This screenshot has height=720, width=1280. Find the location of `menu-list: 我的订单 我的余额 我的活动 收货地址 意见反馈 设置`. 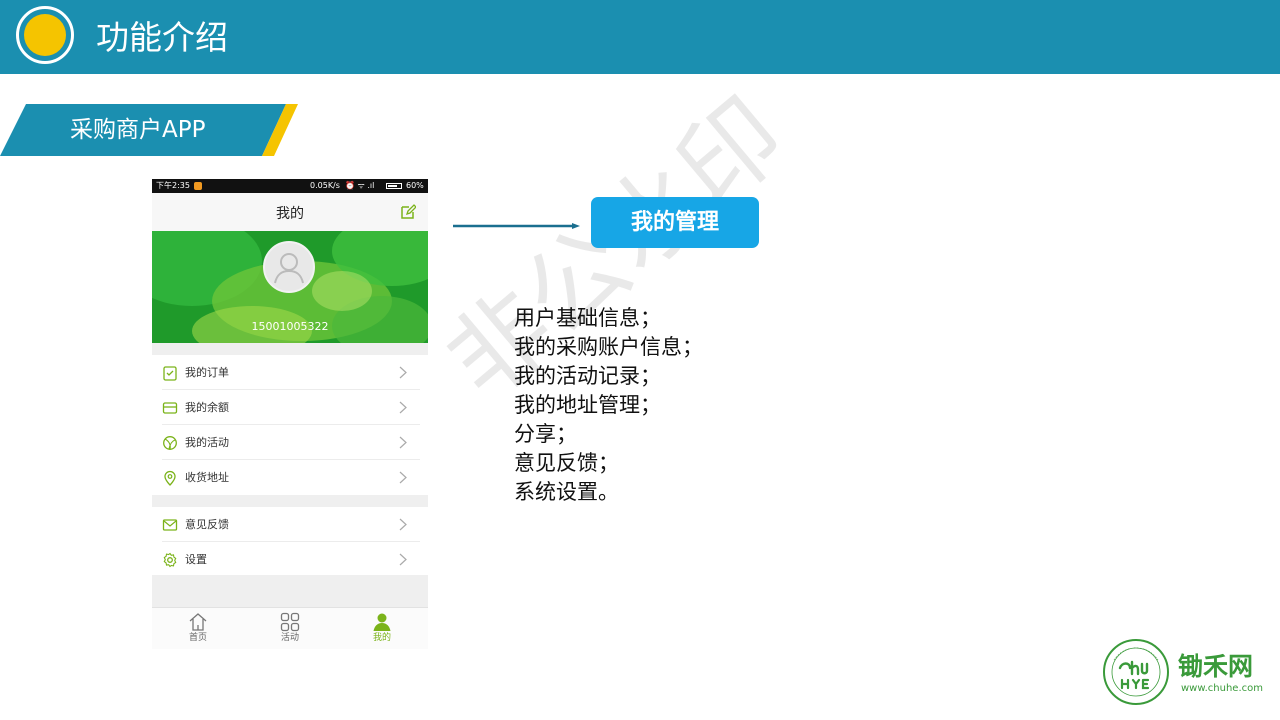

menu-list: 我的订单 我的余额 我的活动 收货地址 意见反馈 设置 is located at coordinates (290, 460).